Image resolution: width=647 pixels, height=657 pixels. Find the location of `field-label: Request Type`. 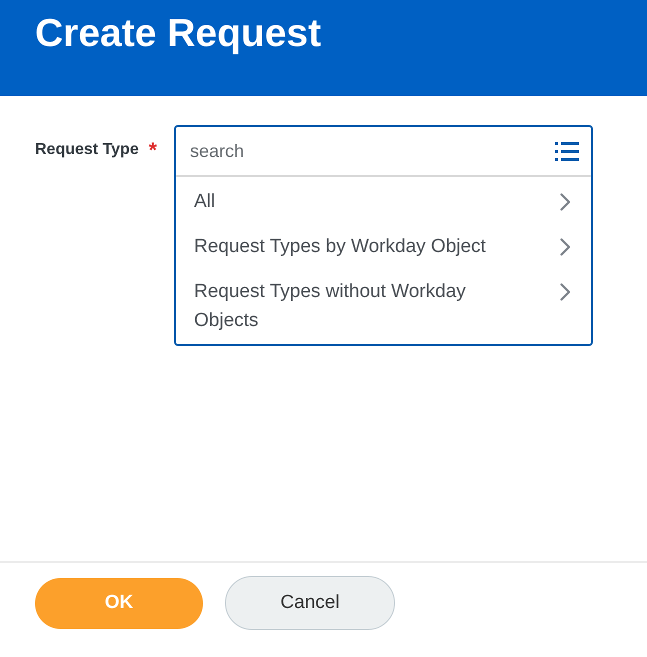

field-label: Request Type is located at coordinates (87, 150).